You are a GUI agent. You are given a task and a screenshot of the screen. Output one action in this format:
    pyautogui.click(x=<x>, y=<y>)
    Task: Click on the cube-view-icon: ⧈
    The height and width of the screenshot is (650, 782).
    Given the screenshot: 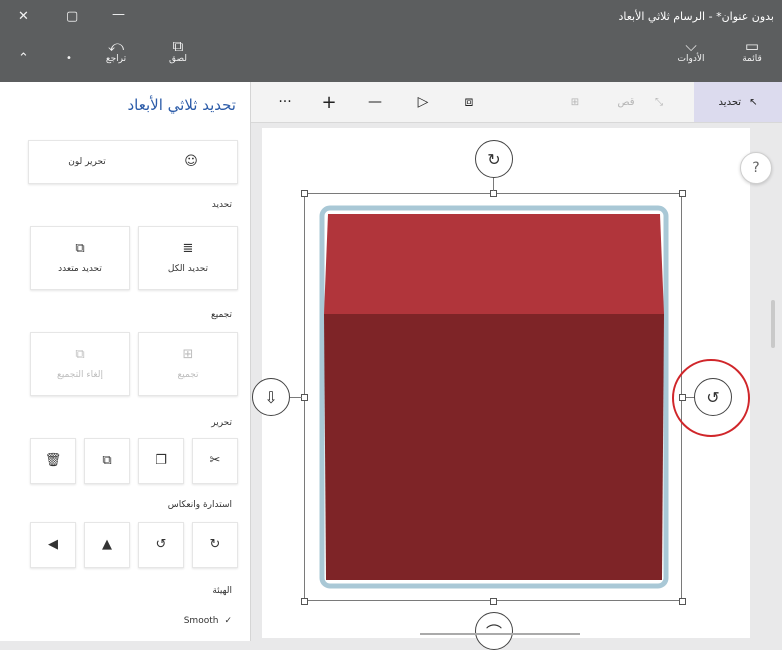 What is the action you would take?
    pyautogui.click(x=469, y=102)
    